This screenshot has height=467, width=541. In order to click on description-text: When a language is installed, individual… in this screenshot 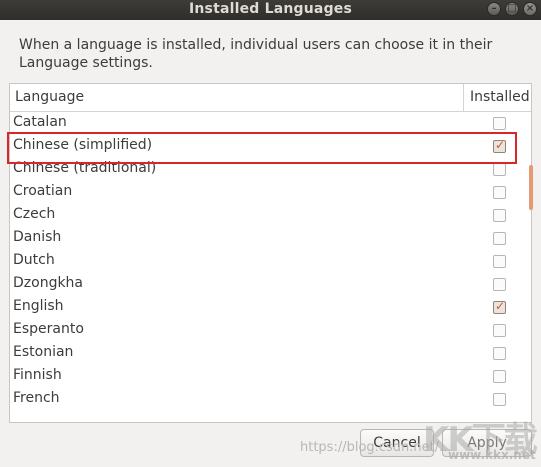, I will do `click(256, 54)`.